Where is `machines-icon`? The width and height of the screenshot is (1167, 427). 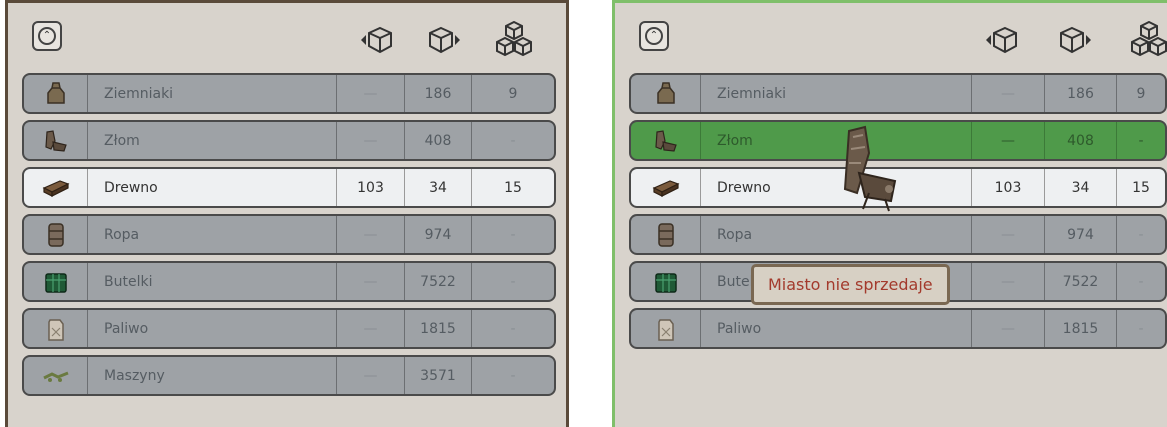
machines-icon is located at coordinates (56, 375).